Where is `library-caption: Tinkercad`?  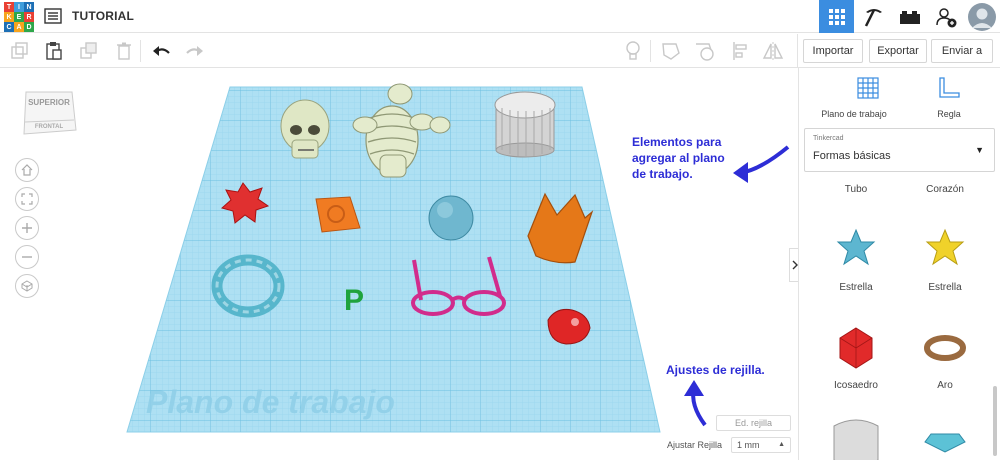 library-caption: Tinkercad is located at coordinates (828, 138).